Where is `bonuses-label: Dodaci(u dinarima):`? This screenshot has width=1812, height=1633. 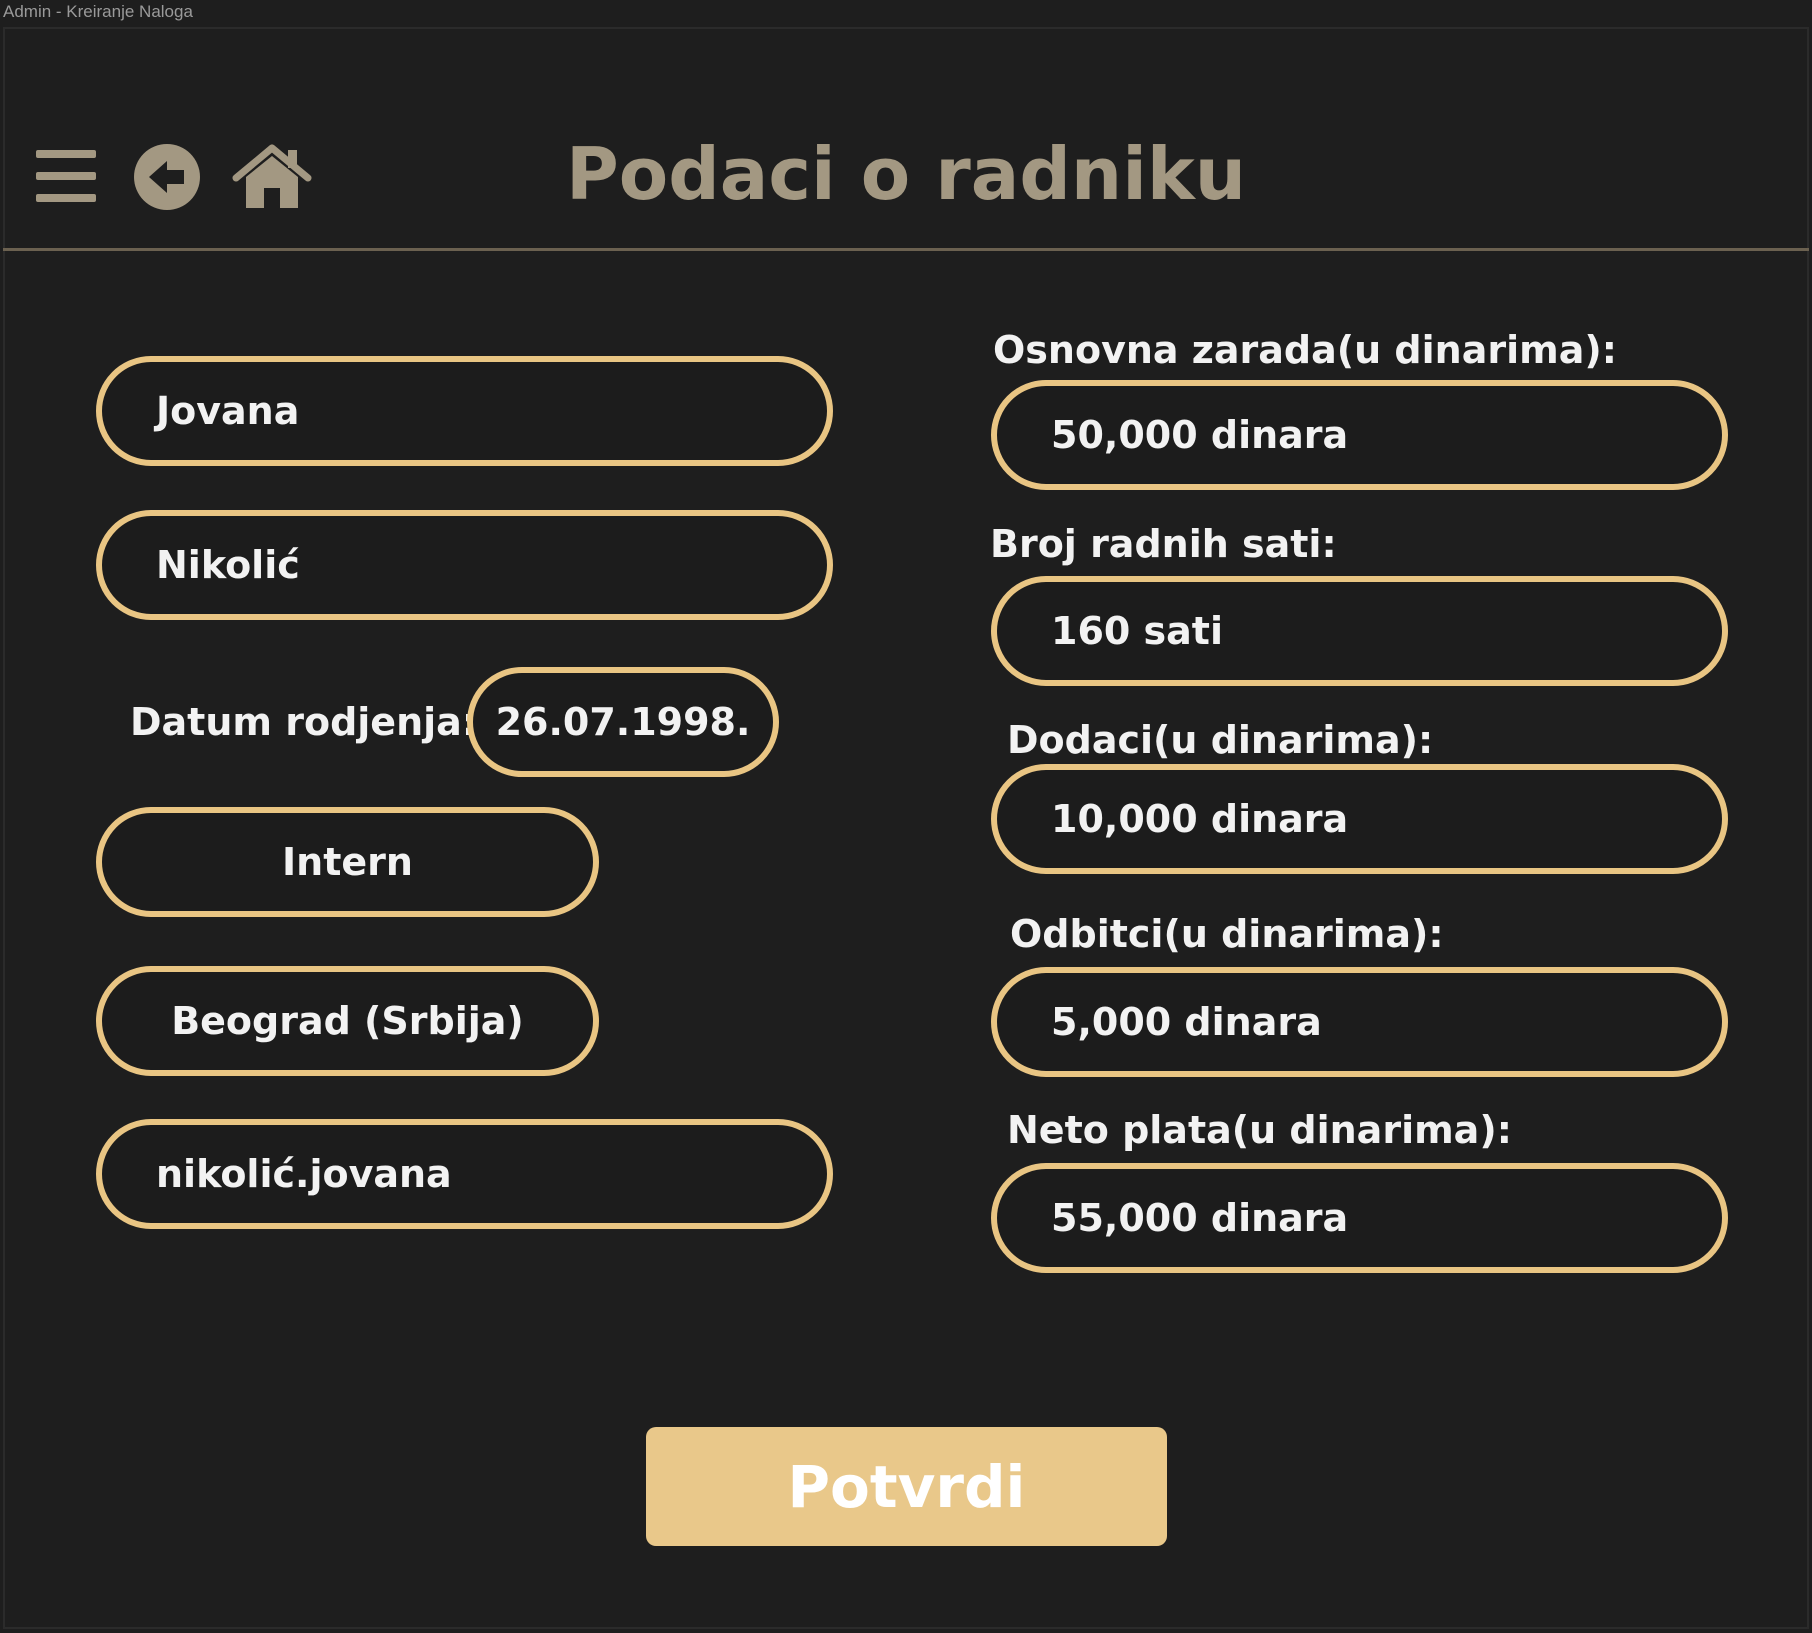 bonuses-label: Dodaci(u dinarima): is located at coordinates (1220, 740).